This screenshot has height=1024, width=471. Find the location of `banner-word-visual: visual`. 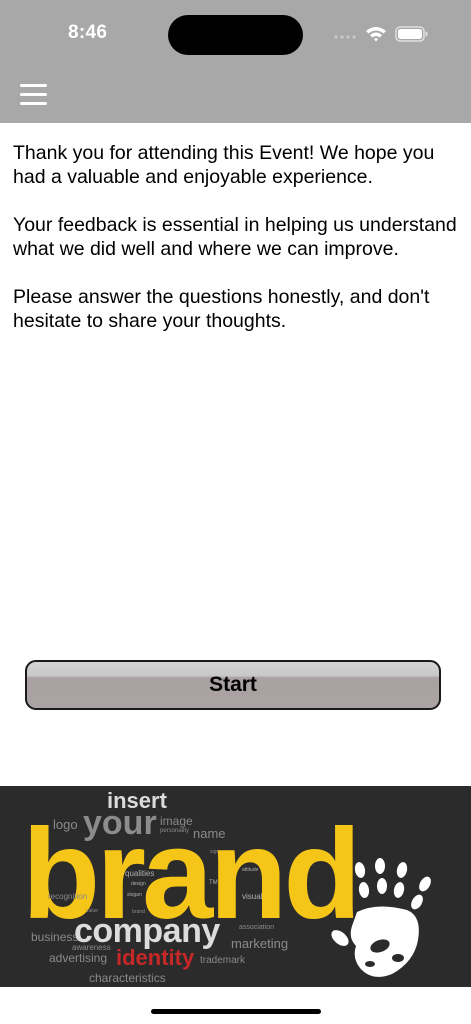

banner-word-visual: visual is located at coordinates (252, 896).